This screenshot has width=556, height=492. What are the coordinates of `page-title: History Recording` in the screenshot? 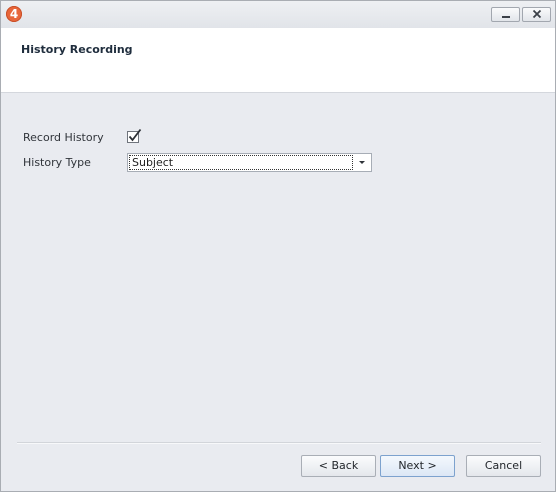 It's located at (77, 49).